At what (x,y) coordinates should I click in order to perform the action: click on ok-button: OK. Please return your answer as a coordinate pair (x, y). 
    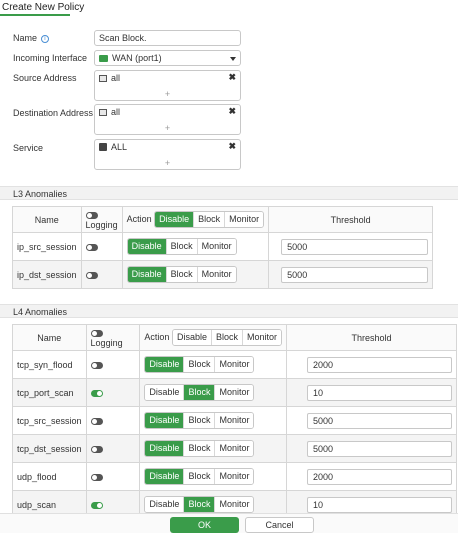
    Looking at the image, I should click on (204, 525).